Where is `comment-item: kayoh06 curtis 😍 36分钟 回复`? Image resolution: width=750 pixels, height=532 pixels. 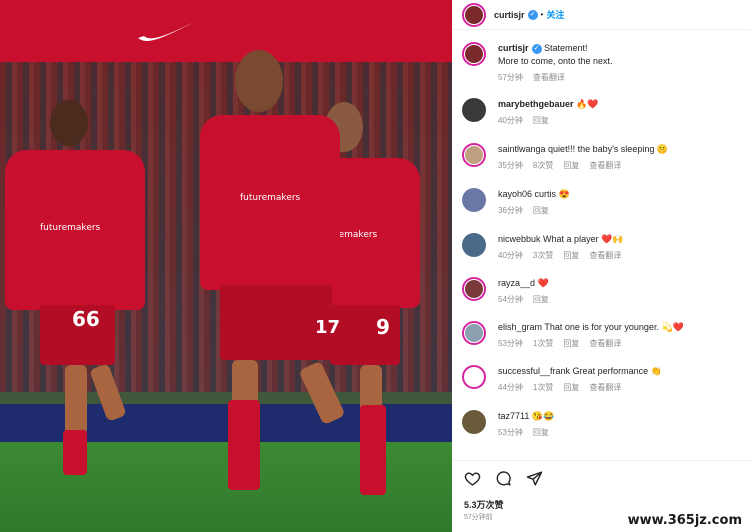
comment-item: kayoh06 curtis 😍 36分钟 回复 is located at coordinates (602, 202).